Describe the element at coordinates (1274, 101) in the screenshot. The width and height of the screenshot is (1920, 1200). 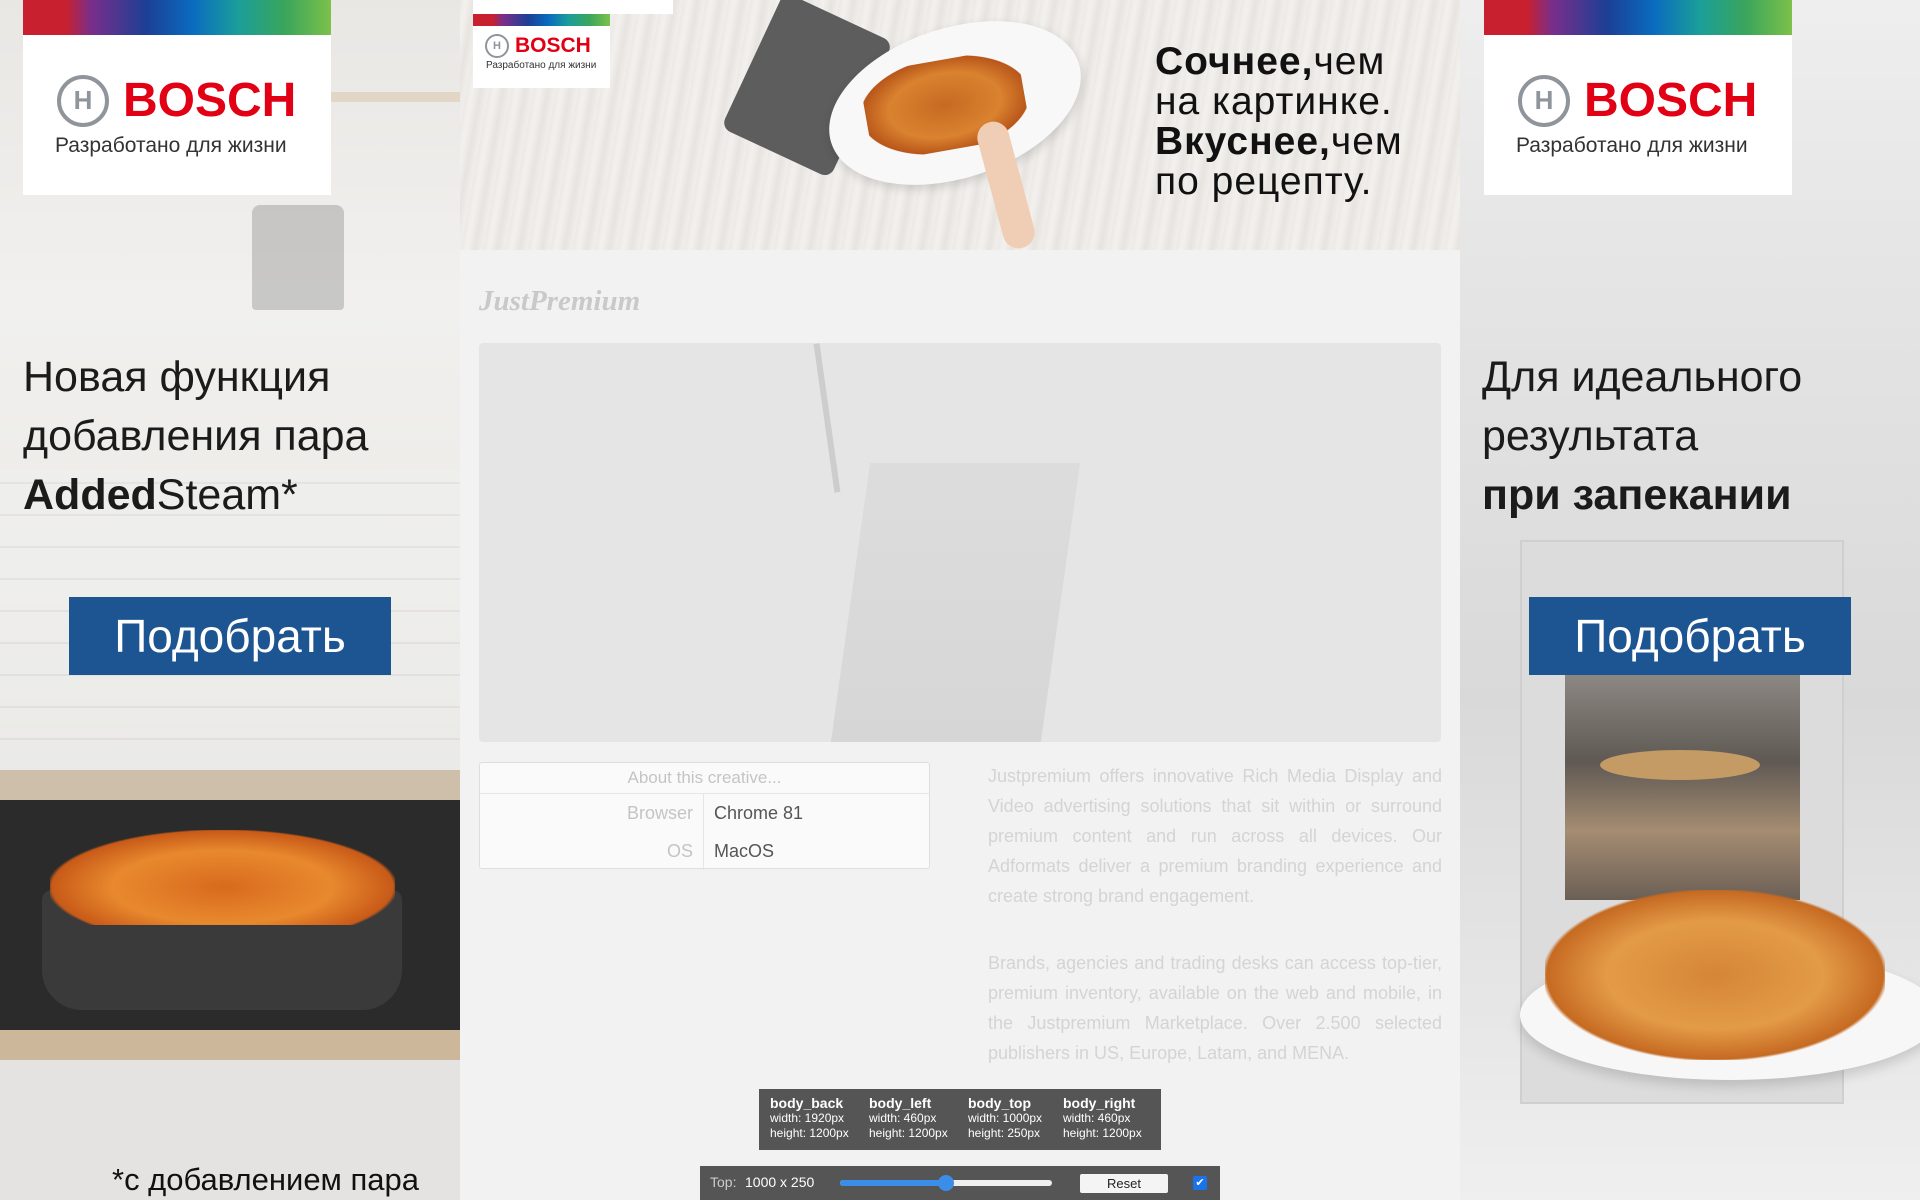
I see `slogan-line2: на картинке.` at that location.